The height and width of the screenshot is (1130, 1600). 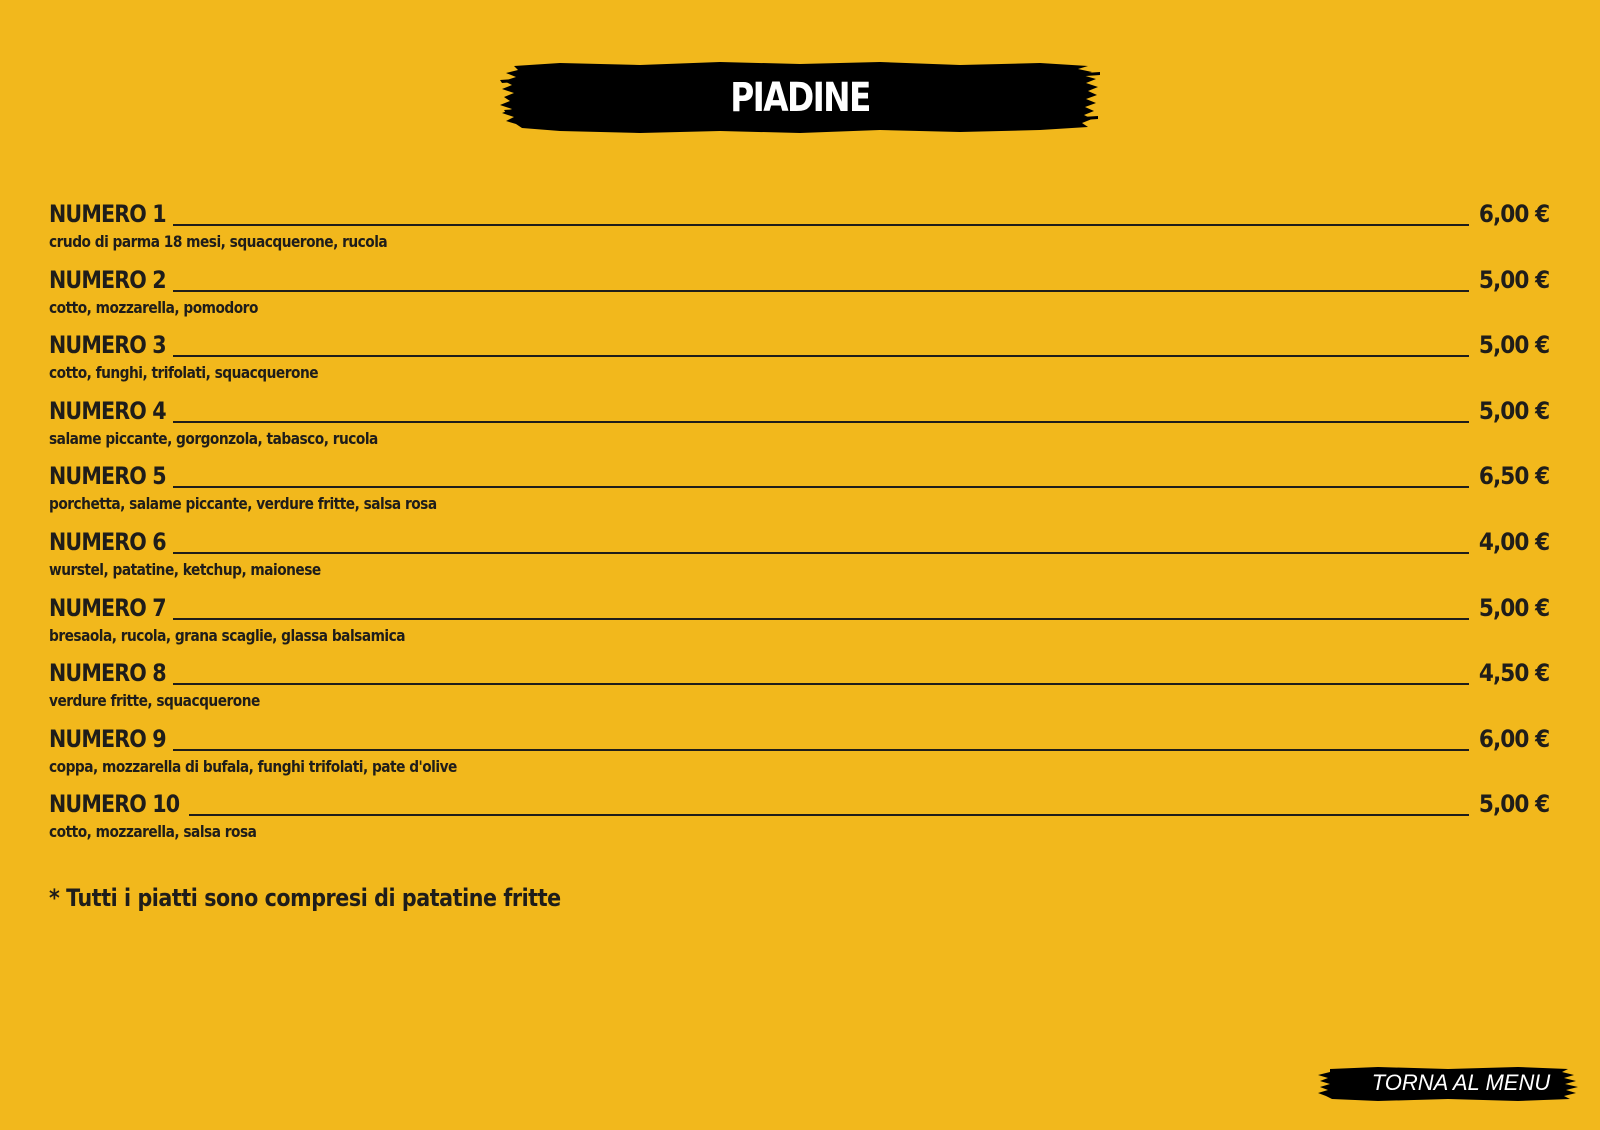 What do you see at coordinates (108, 476) in the screenshot?
I see `item-name: NUMERO 5` at bounding box center [108, 476].